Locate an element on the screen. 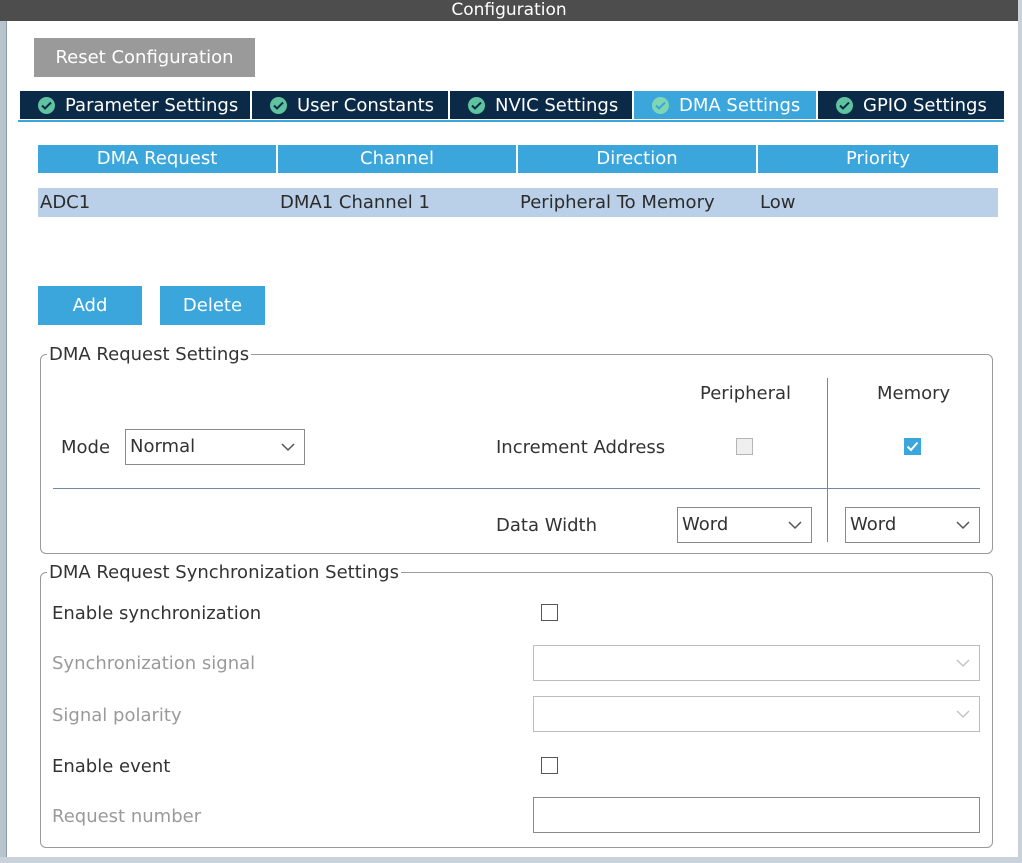 The height and width of the screenshot is (863, 1022). tab-label: DMA Settings is located at coordinates (740, 105).